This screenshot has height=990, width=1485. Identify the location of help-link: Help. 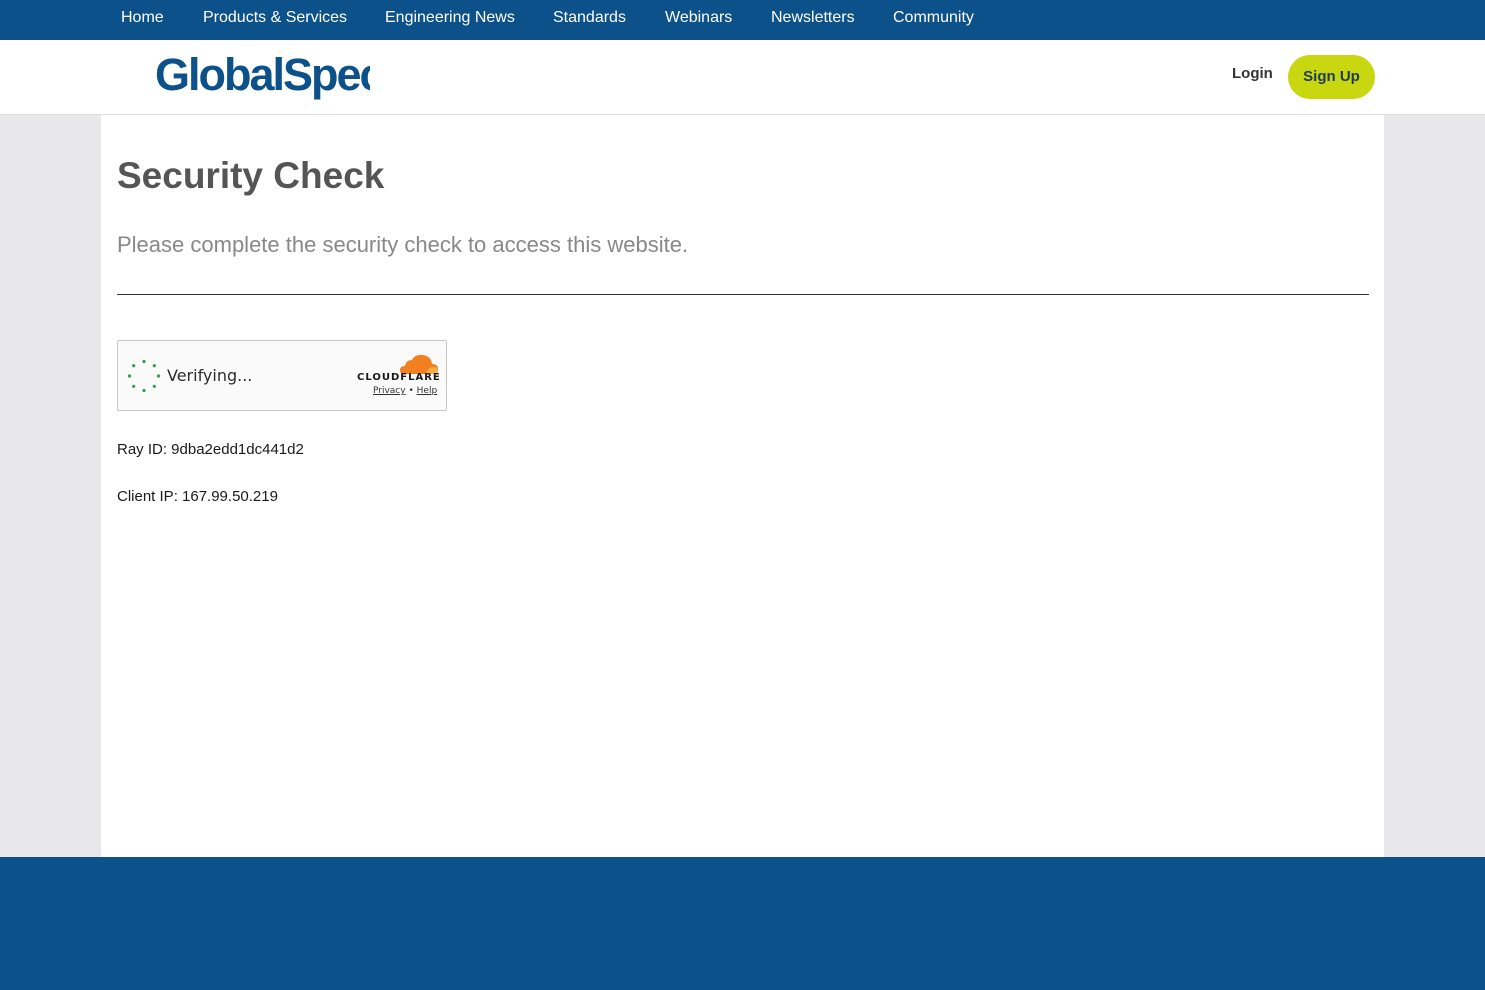
(427, 391).